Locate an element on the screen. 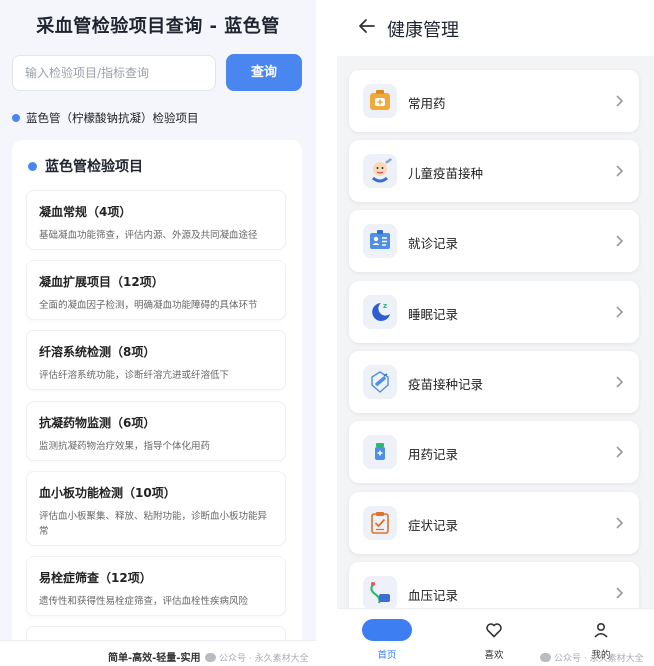 The image size is (654, 666). visit-record-icon is located at coordinates (380, 241).